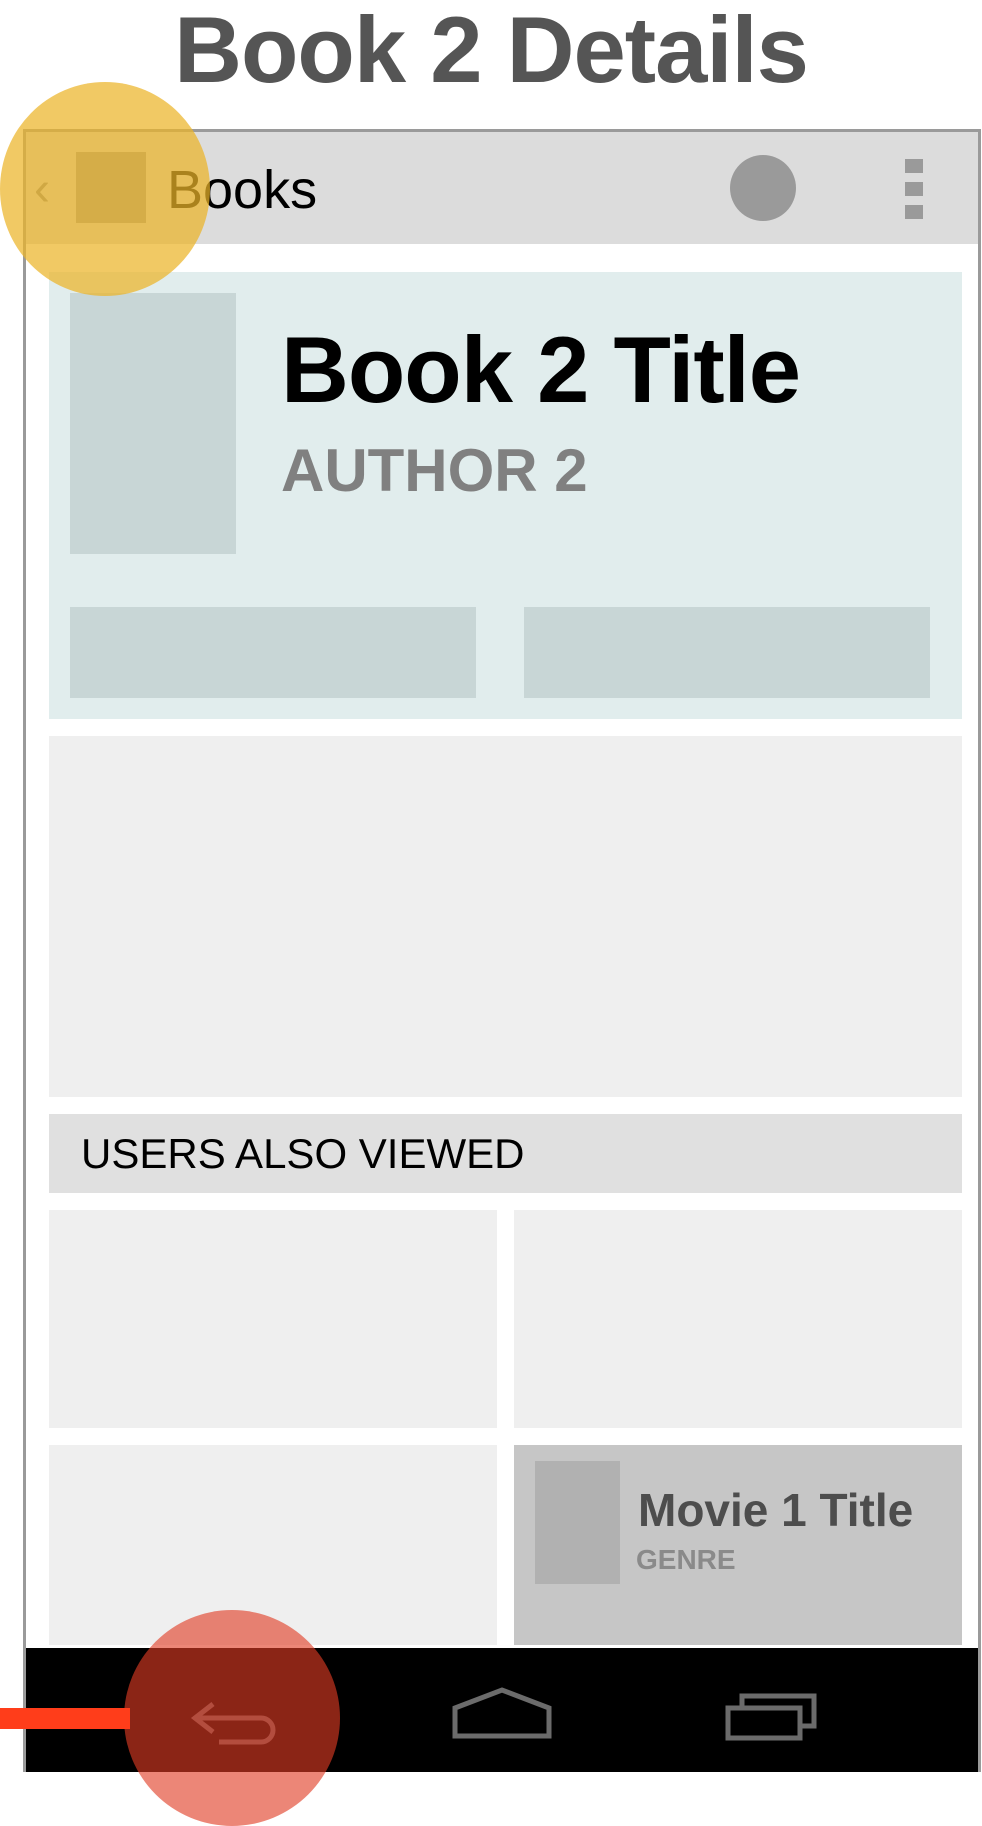 The image size is (982, 1826). Describe the element at coordinates (273, 652) in the screenshot. I see `book-action-button-primary` at that location.